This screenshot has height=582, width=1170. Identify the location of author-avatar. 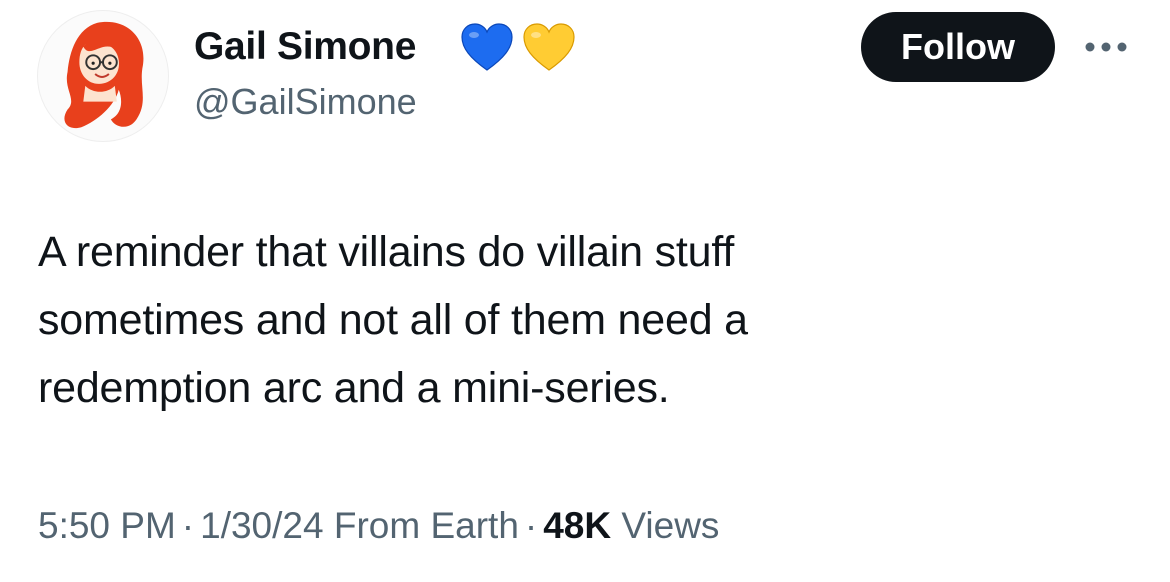
(103, 76).